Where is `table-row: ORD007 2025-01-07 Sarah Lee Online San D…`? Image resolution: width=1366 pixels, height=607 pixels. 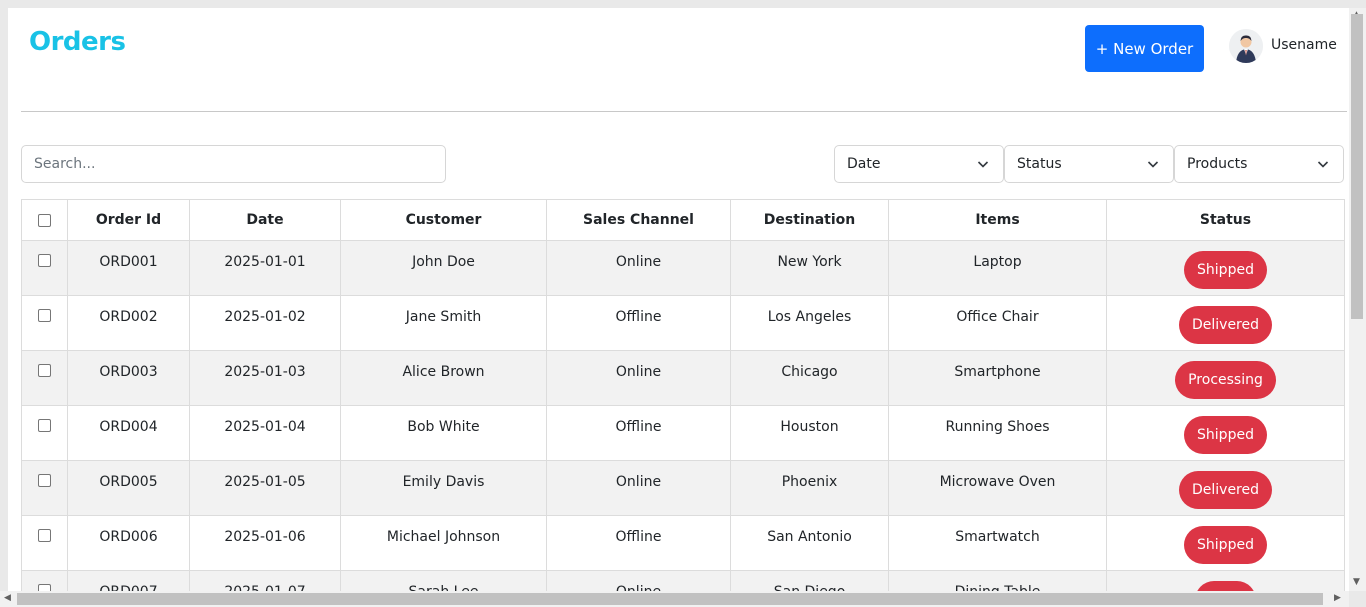
table-row: ORD007 2025-01-07 Sarah Lee Online San D… is located at coordinates (683, 580).